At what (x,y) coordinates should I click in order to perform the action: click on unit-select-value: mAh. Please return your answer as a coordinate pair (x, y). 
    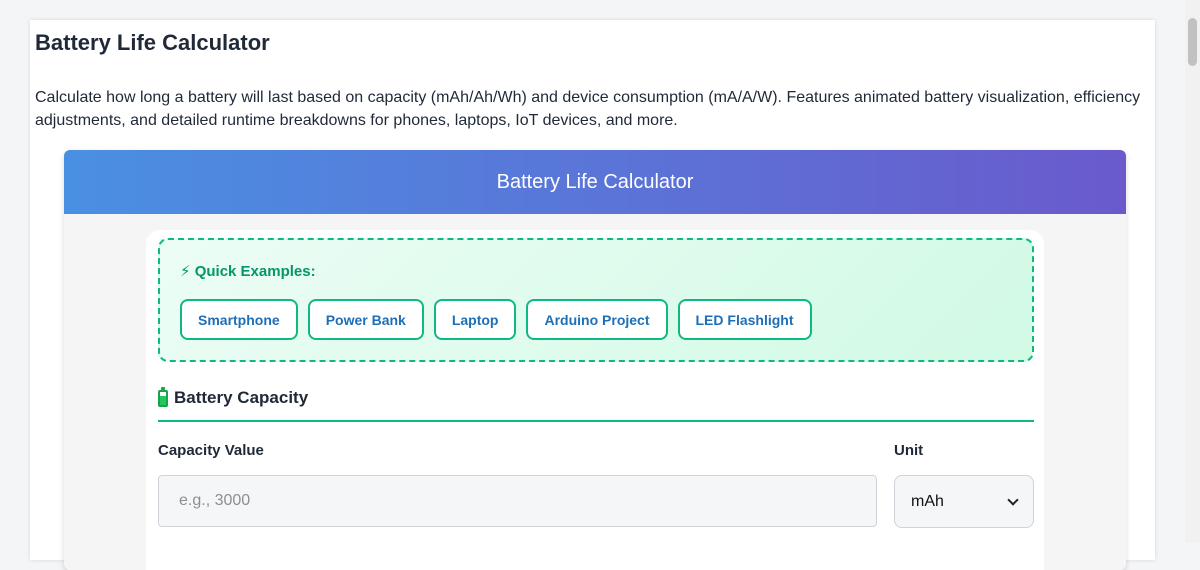
    Looking at the image, I should click on (927, 501).